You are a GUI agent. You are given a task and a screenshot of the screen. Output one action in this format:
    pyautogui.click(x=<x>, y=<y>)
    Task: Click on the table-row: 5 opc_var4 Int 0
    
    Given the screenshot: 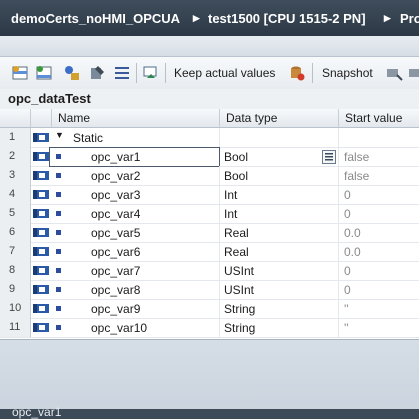 What is the action you would take?
    pyautogui.click(x=209, y=214)
    